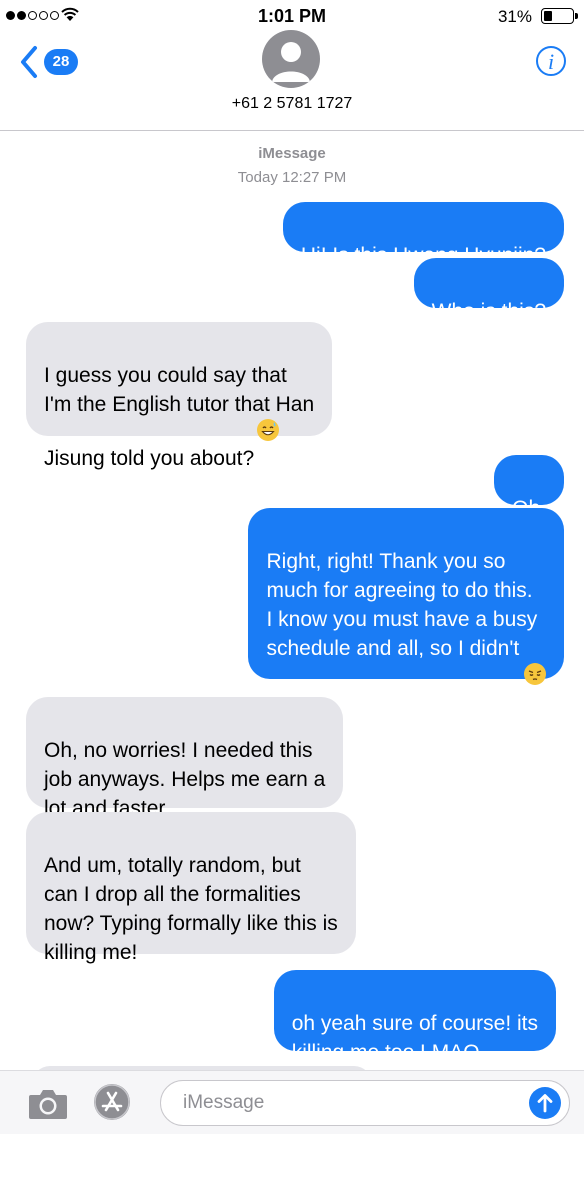 The image size is (584, 1200). What do you see at coordinates (48, 1103) in the screenshot?
I see `camera-icon` at bounding box center [48, 1103].